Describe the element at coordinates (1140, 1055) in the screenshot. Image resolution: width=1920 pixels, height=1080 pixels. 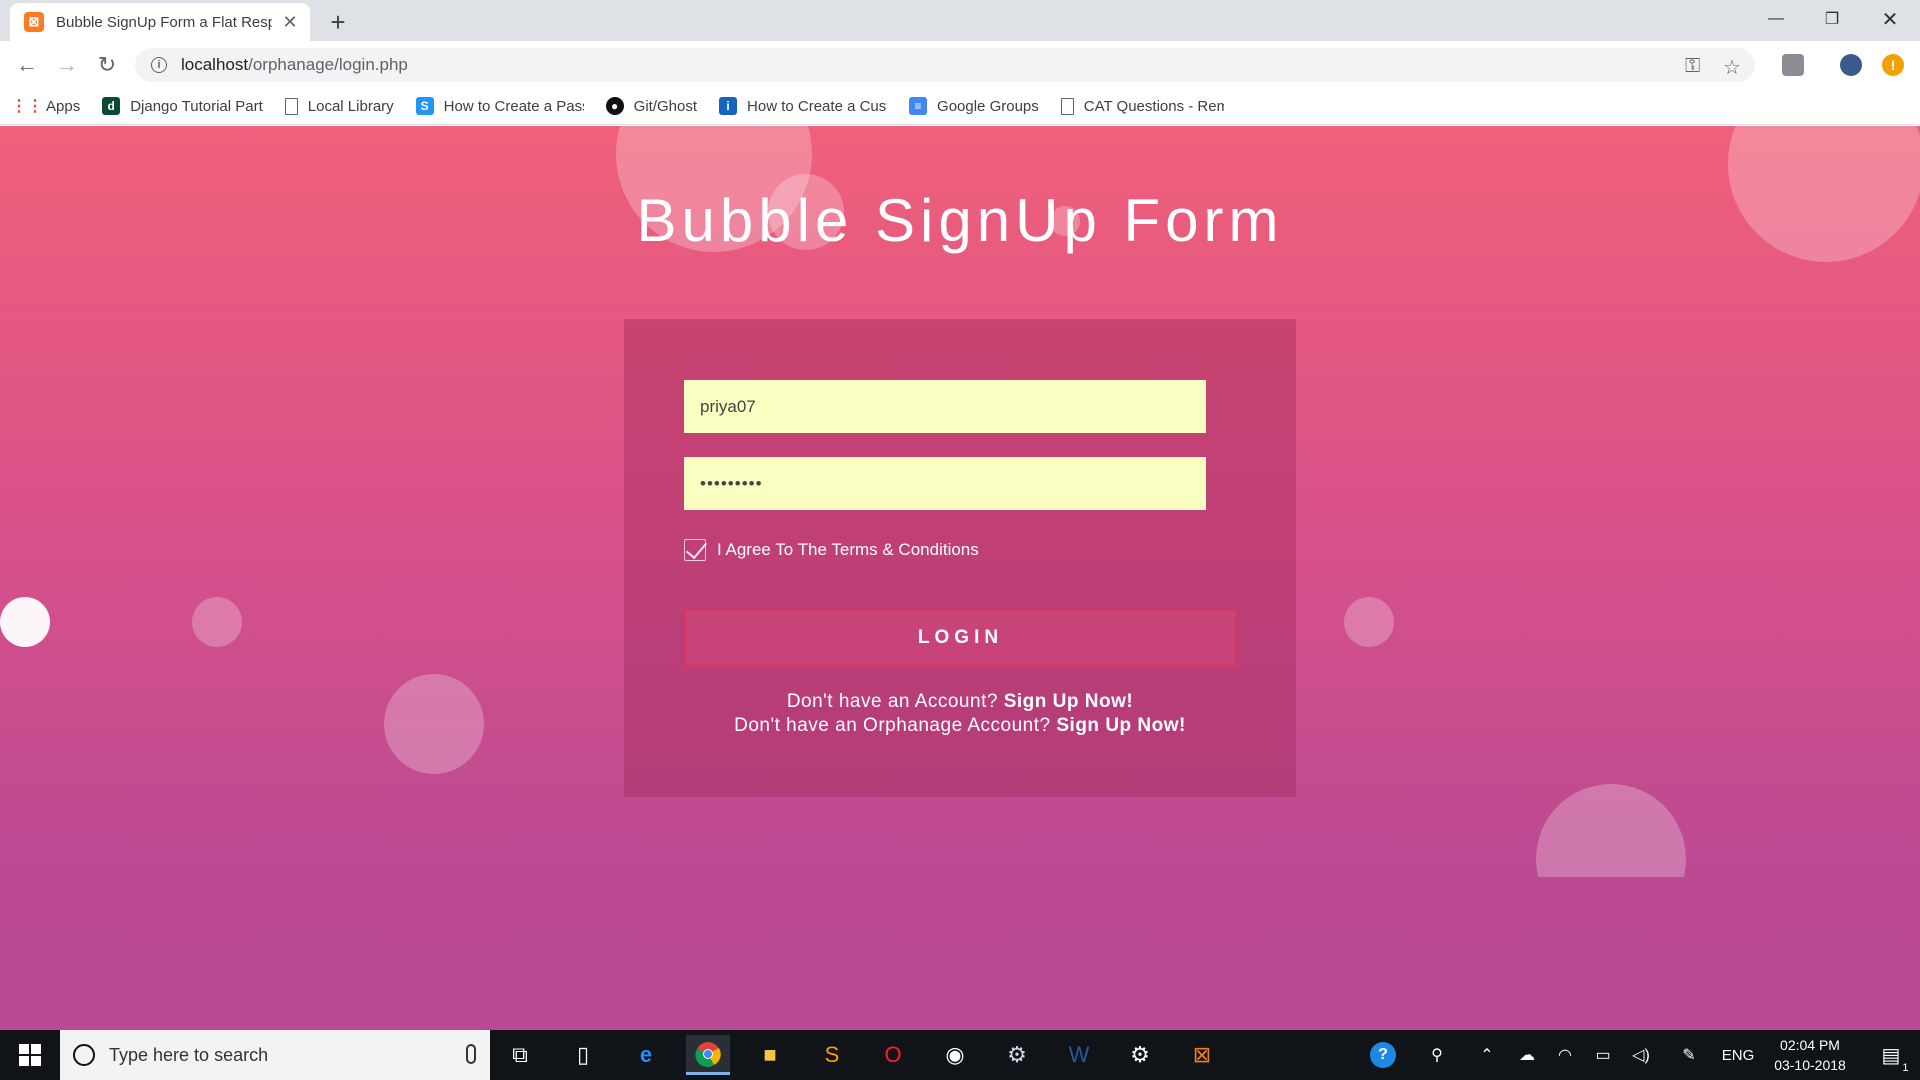
I see `settings-gear-icon: ⚙` at that location.